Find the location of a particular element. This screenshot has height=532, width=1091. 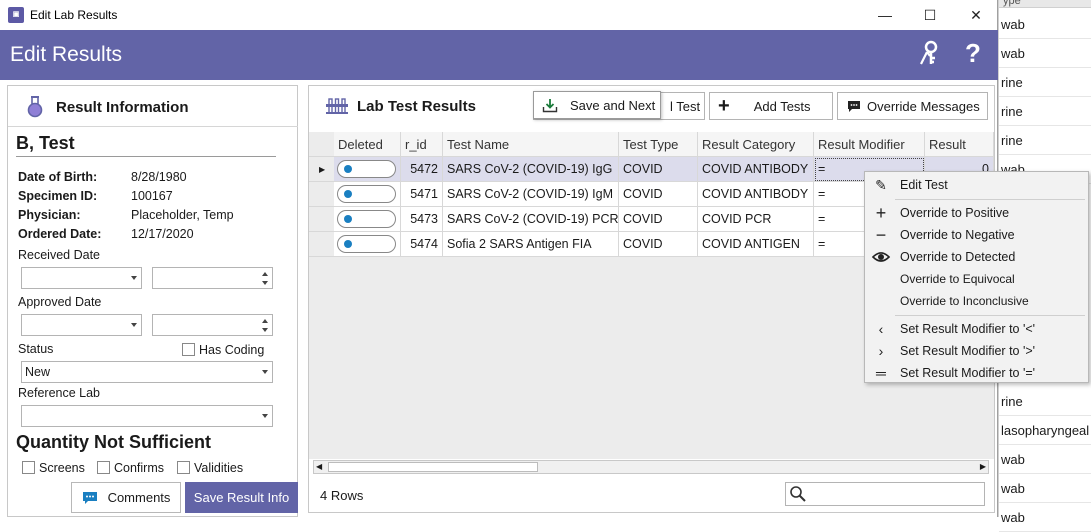

save-and-next-button: Save and Next is located at coordinates (597, 105).